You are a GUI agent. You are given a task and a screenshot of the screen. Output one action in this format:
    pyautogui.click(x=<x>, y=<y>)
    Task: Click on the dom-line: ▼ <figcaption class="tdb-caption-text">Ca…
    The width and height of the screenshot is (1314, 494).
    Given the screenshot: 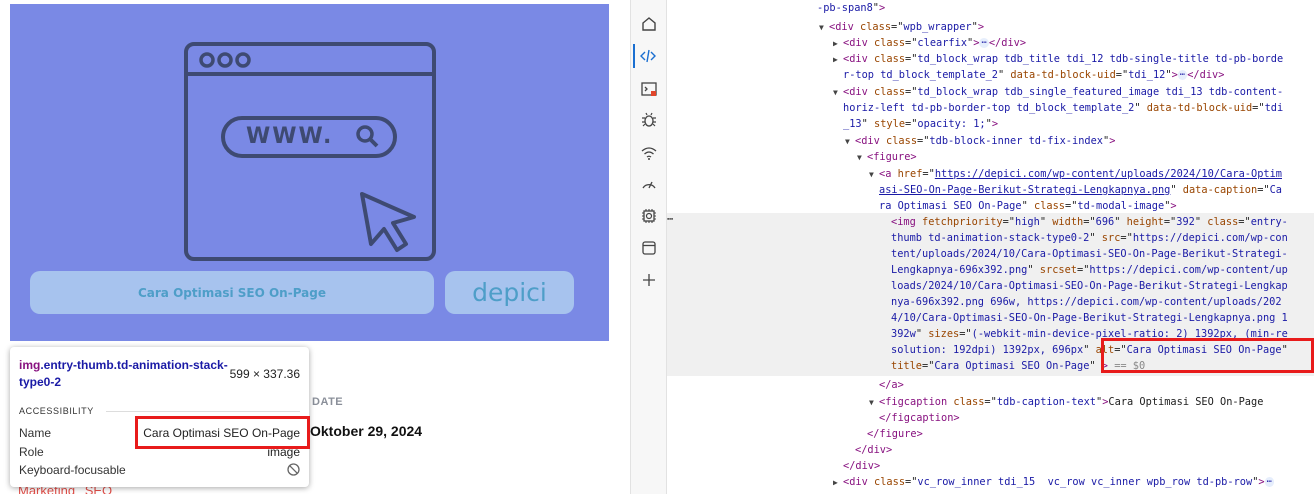 What is the action you would take?
    pyautogui.click(x=1066, y=402)
    